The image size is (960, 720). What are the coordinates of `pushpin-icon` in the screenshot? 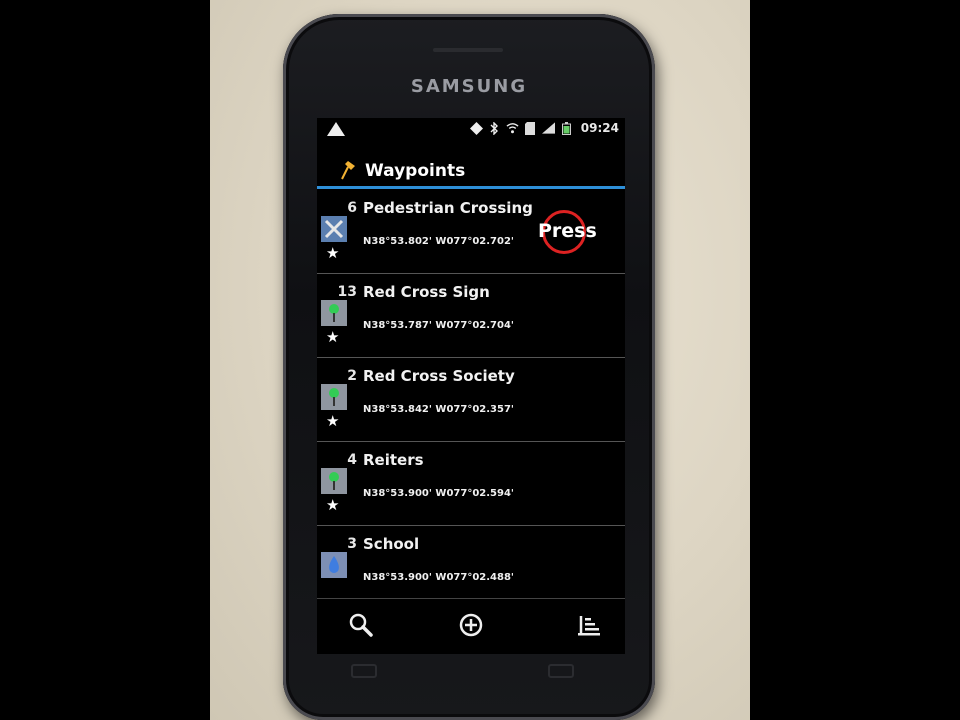 It's located at (348, 171).